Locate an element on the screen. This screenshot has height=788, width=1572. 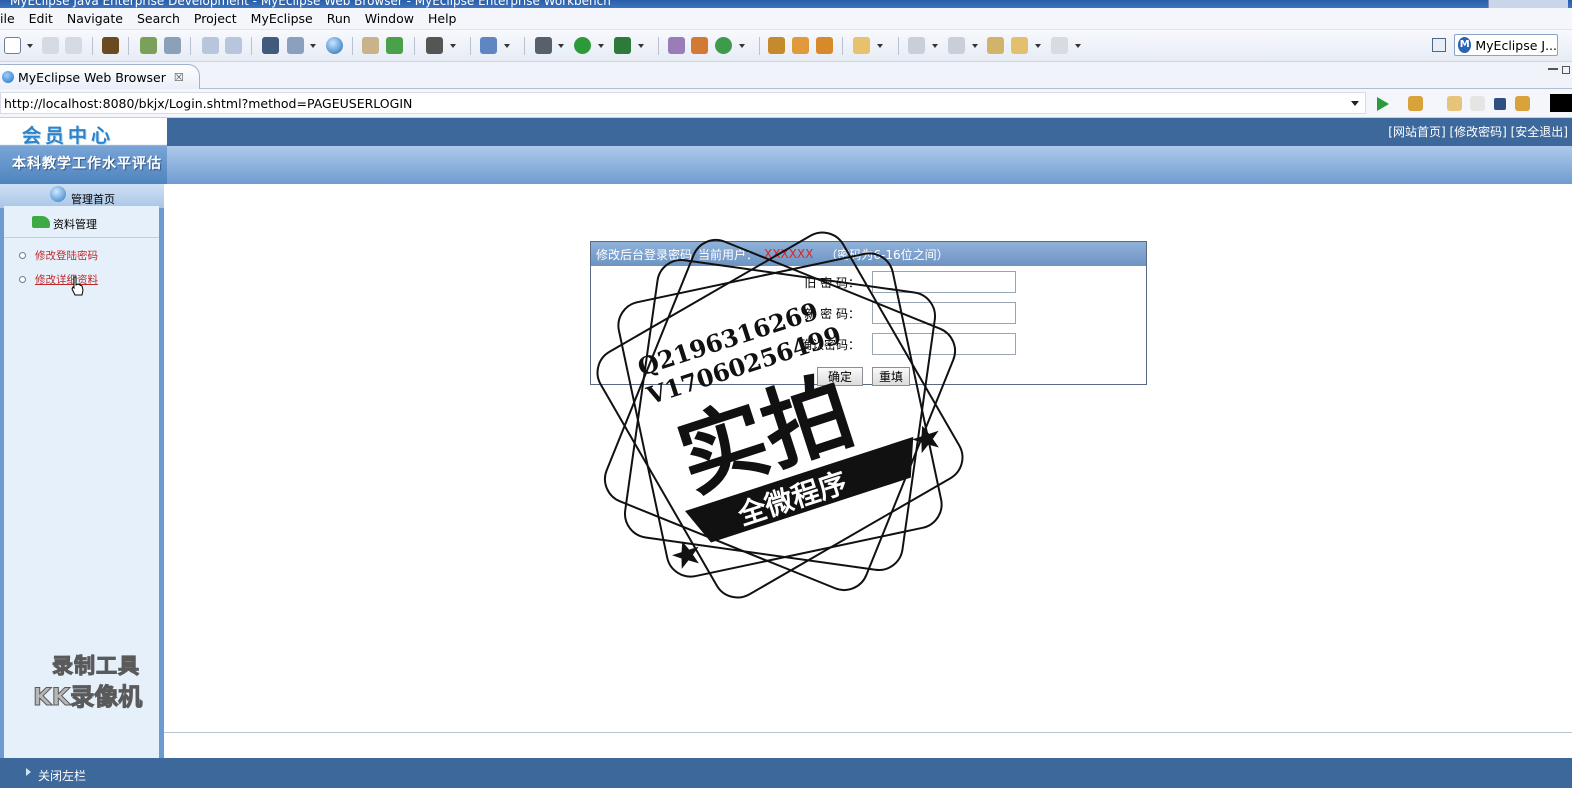
editor-tab-strip: MyEclipse Web Browser ☒ is located at coordinates (786, 75).